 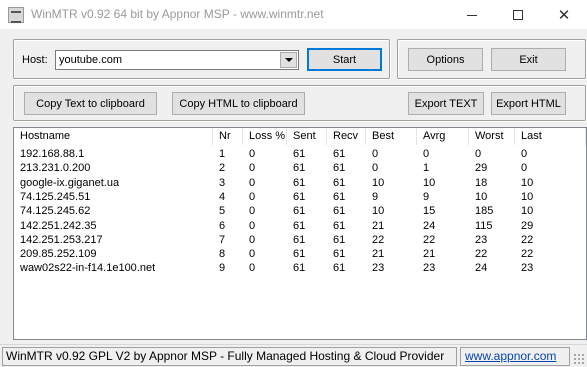 I want to click on table-row: 142.251.242.35 6 0 61 61 21 24 115 29, so click(x=300, y=226).